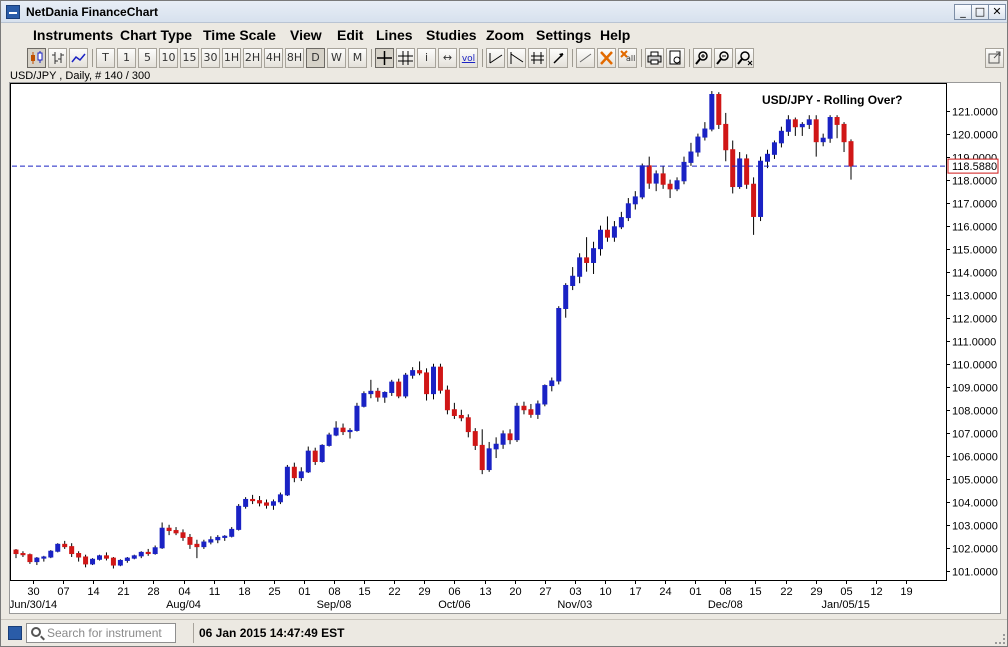 This screenshot has height=647, width=1008. I want to click on ohlc-bars-button, so click(57, 58).